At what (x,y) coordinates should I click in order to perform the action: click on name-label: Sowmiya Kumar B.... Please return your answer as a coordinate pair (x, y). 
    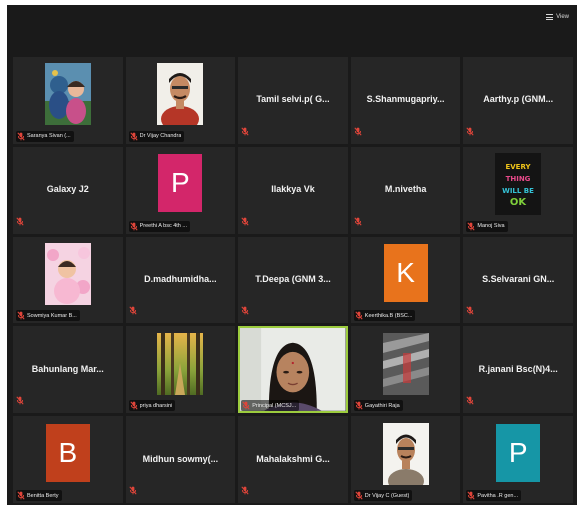
    Looking at the image, I should click on (48, 316).